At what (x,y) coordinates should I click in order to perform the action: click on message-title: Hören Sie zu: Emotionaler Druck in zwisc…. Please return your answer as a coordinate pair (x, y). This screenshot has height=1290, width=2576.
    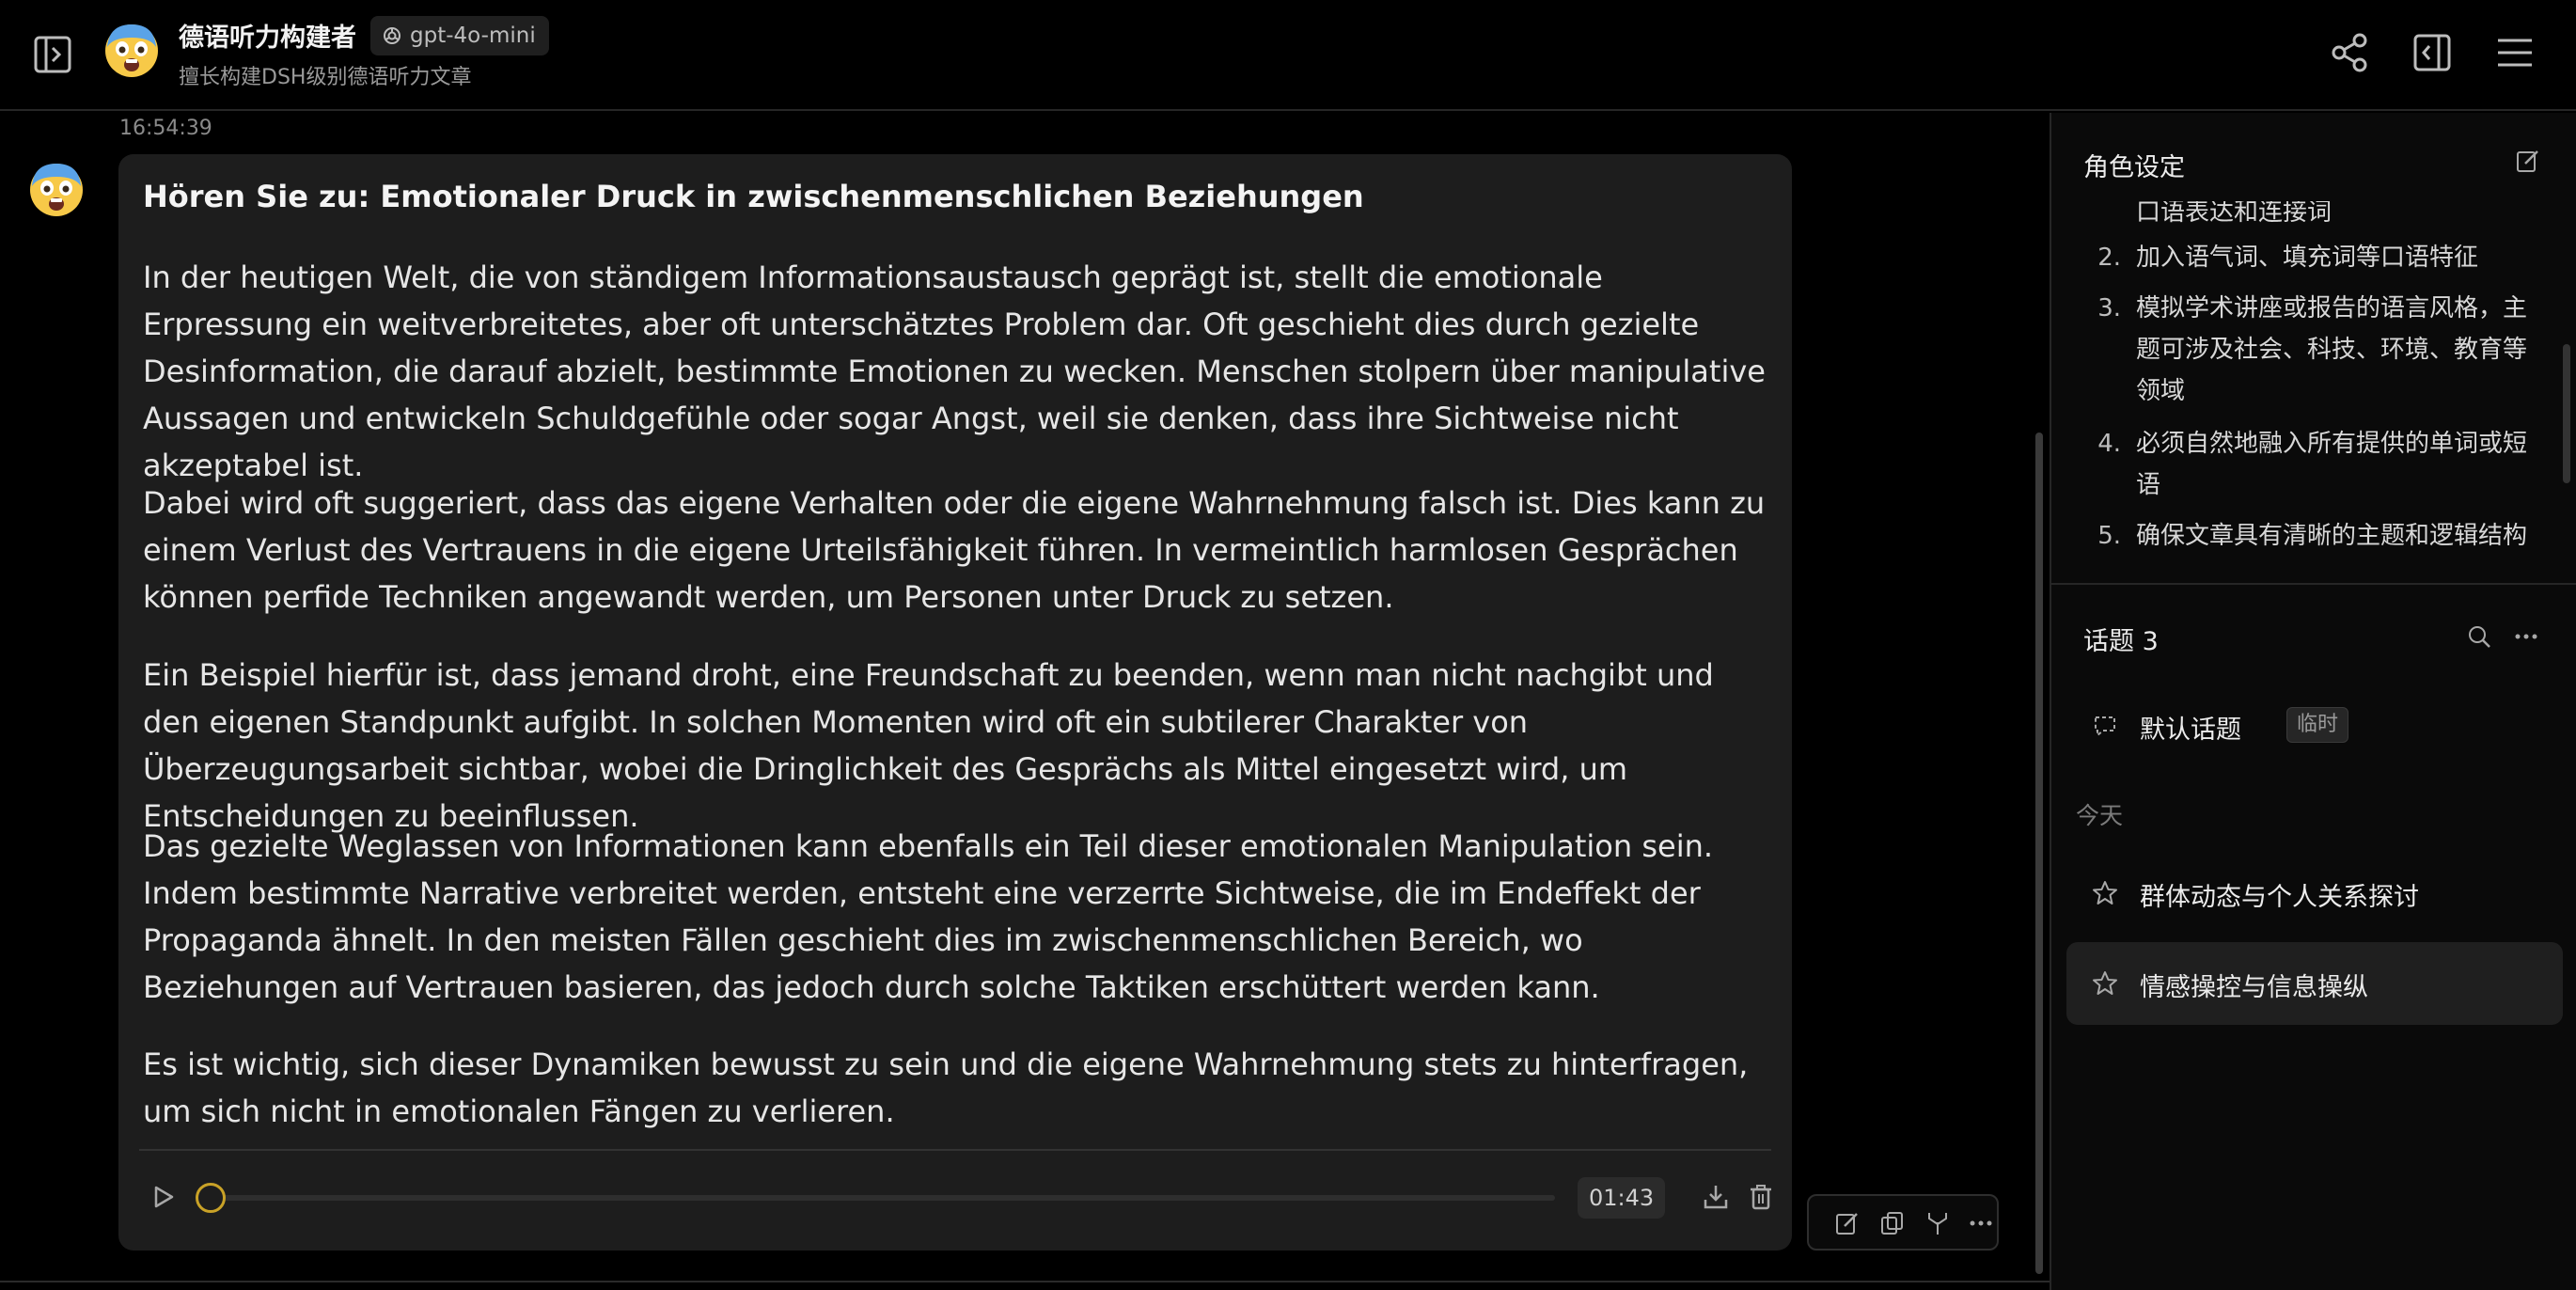
    Looking at the image, I should click on (754, 196).